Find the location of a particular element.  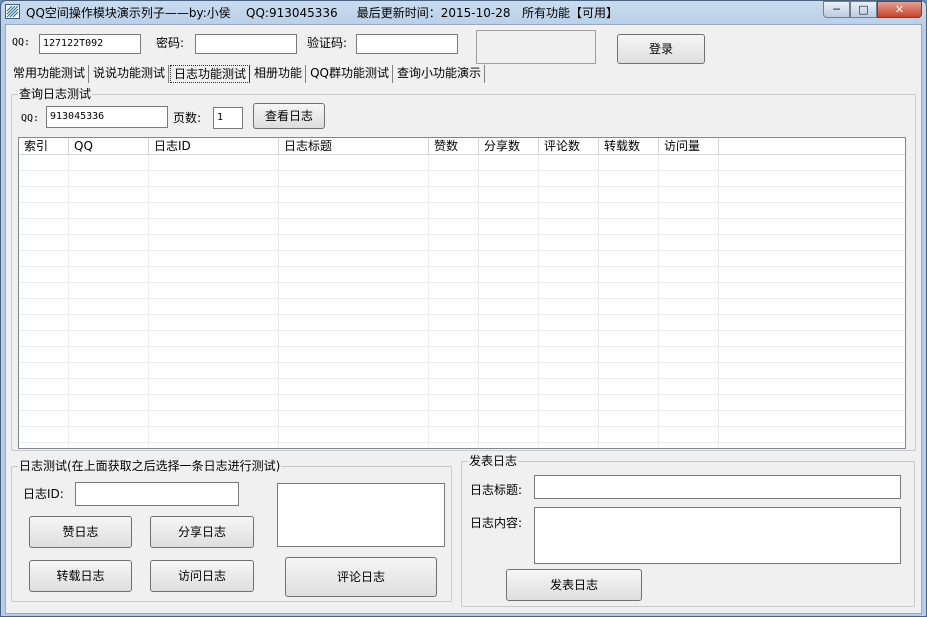

tab-album: 相册功能 is located at coordinates (279, 74).